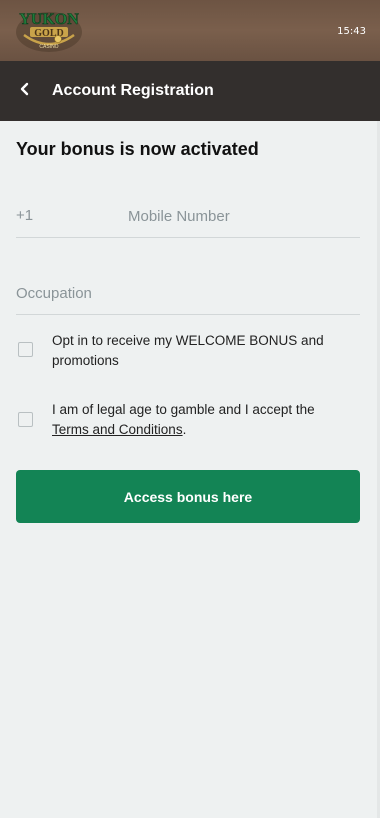 The height and width of the screenshot is (818, 380). Describe the element at coordinates (133, 90) in the screenshot. I see `page-title: Account Registration` at that location.